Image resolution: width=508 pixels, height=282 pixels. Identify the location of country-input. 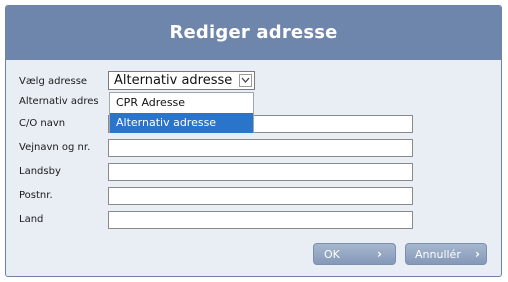
(260, 220).